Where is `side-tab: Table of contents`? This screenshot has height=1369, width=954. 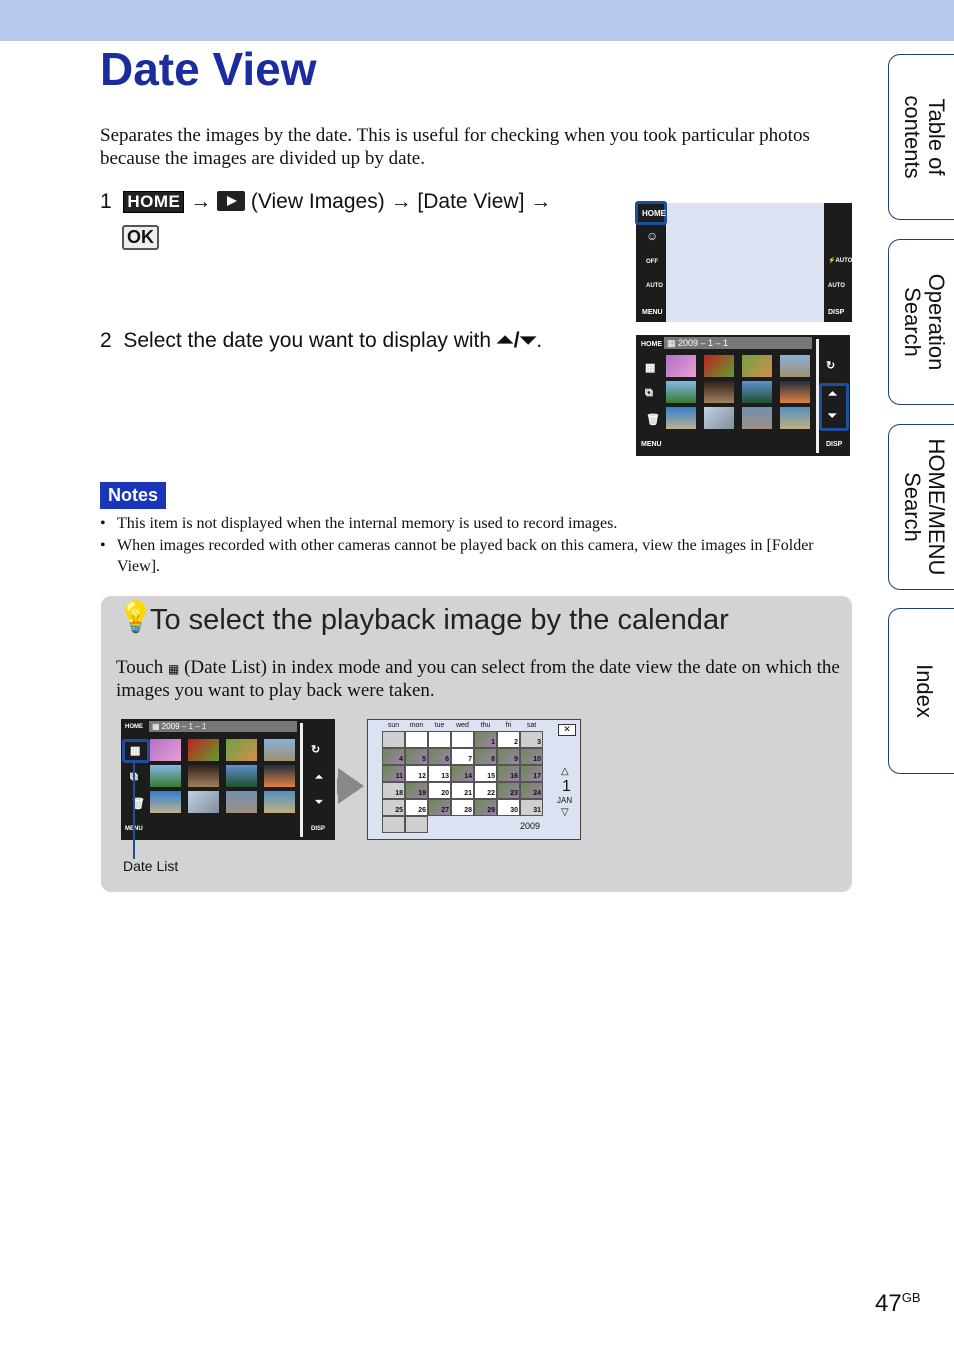 side-tab: Table of contents is located at coordinates (921, 137).